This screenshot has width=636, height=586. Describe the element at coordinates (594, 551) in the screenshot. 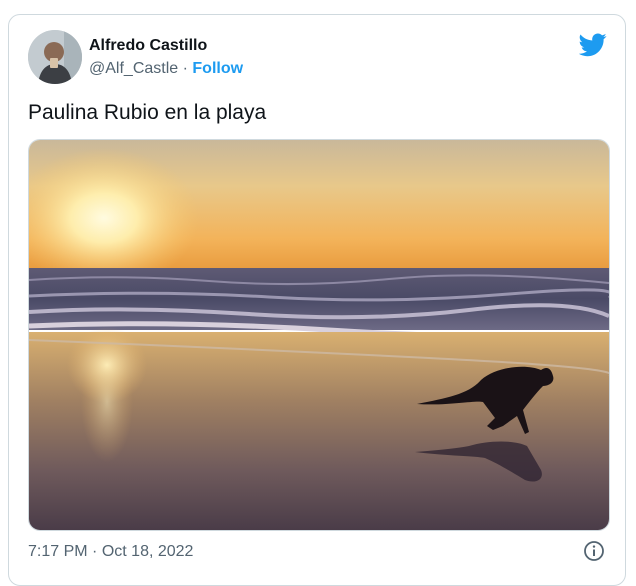

I see `info-icon` at that location.